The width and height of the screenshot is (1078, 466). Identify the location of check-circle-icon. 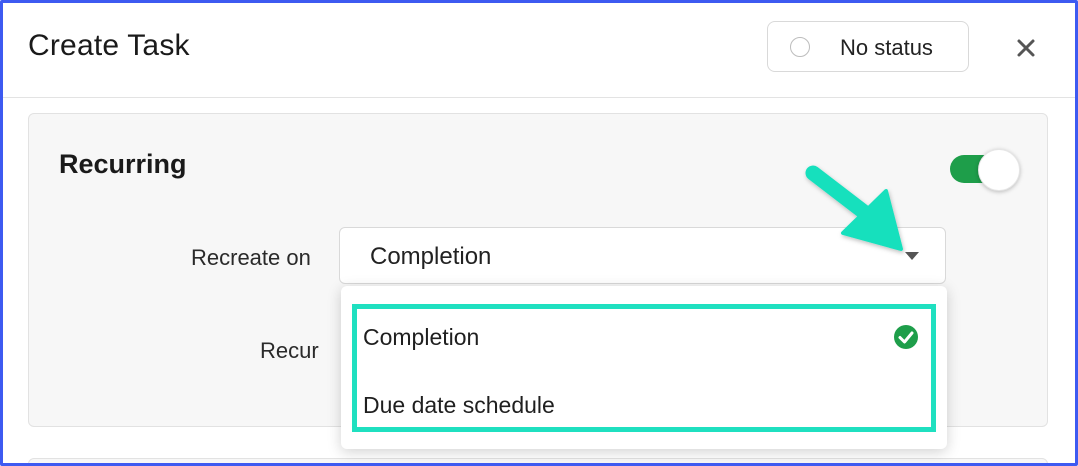
(906, 337).